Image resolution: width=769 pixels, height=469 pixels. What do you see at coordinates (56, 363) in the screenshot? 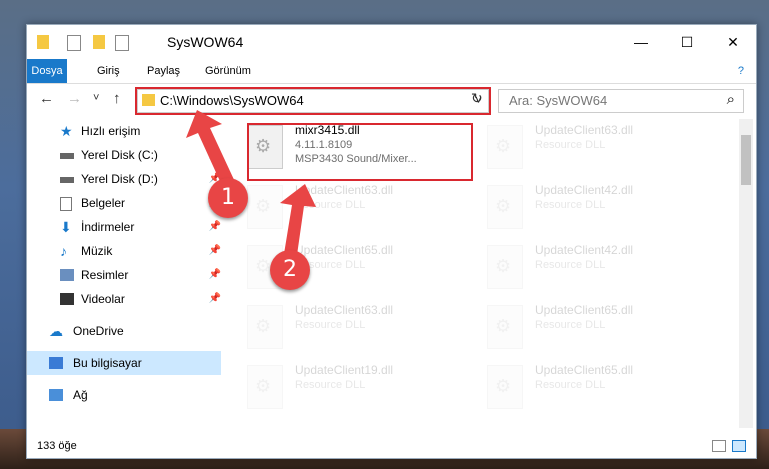
I see `computer-icon` at bounding box center [56, 363].